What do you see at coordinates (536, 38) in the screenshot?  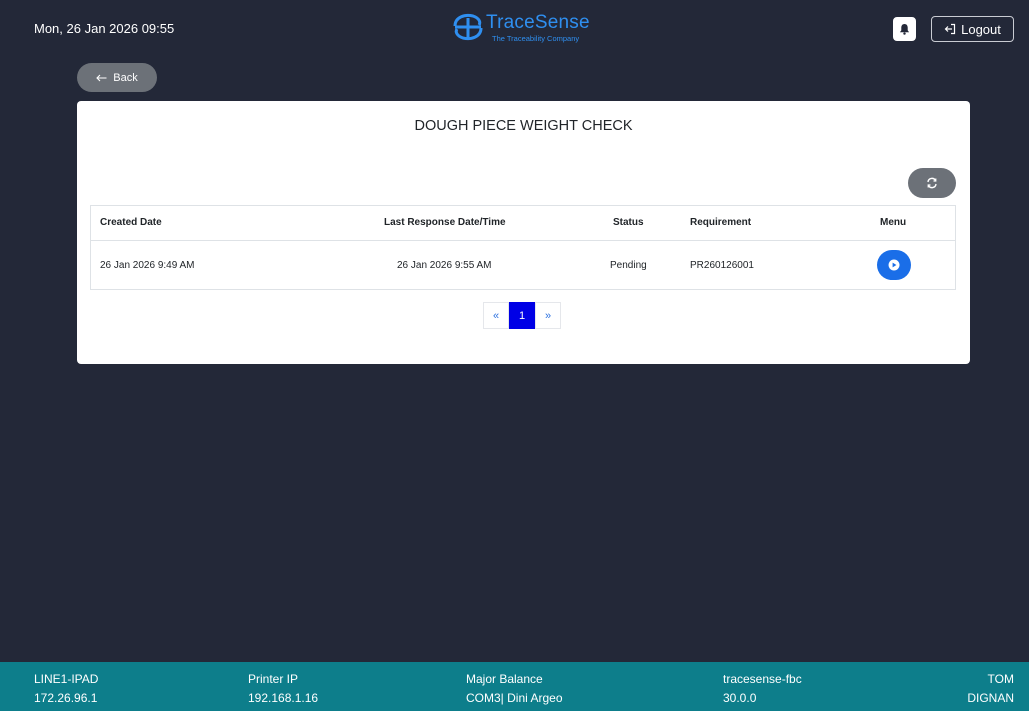 I see `logo-tagline: The Traceability Company` at bounding box center [536, 38].